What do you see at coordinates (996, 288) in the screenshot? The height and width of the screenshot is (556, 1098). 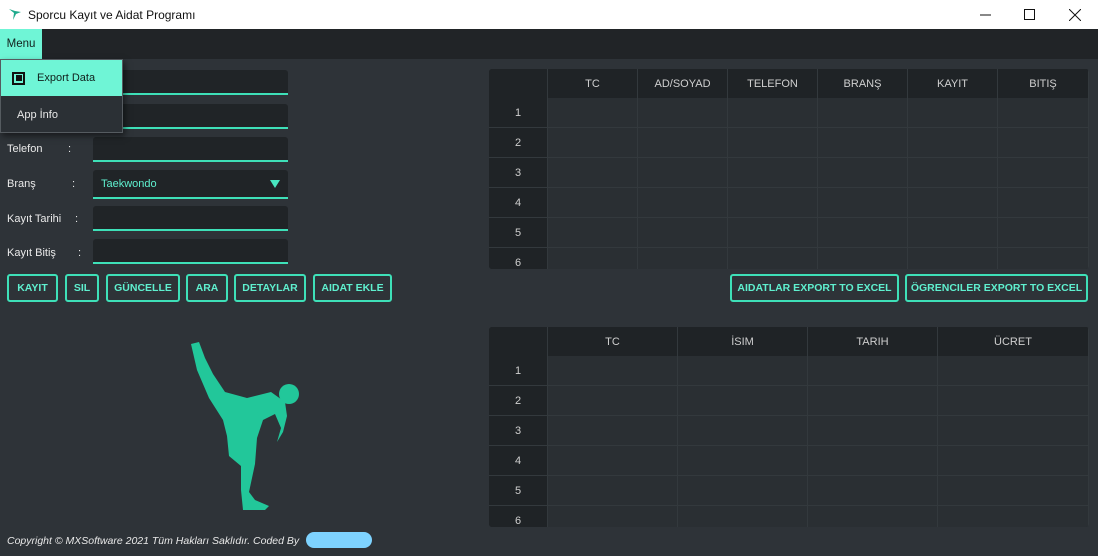 I see `ogrenciler-export-button: ÖGRENCILER EXPORT TO EXCEL` at bounding box center [996, 288].